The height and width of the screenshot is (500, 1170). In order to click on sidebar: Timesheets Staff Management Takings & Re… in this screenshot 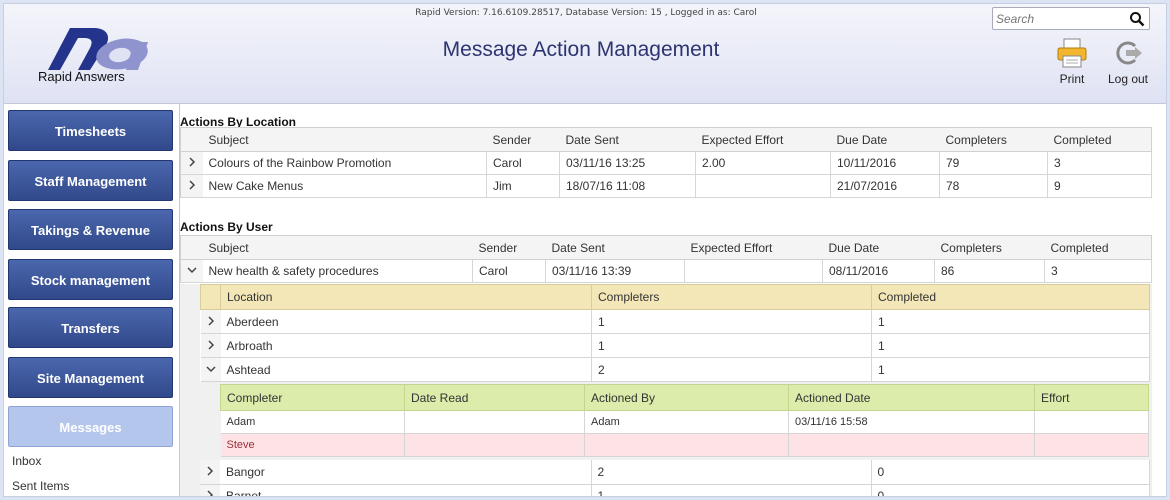, I will do `click(92, 300)`.